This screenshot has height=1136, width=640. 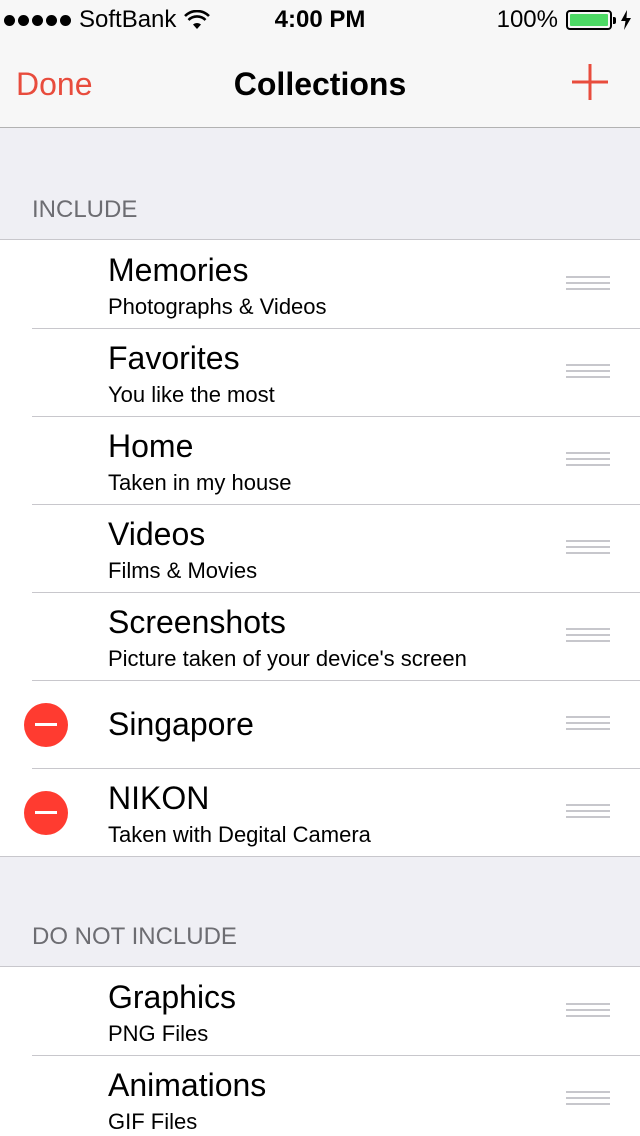 I want to click on collection-row-home: Home Taken in my house, so click(x=320, y=460).